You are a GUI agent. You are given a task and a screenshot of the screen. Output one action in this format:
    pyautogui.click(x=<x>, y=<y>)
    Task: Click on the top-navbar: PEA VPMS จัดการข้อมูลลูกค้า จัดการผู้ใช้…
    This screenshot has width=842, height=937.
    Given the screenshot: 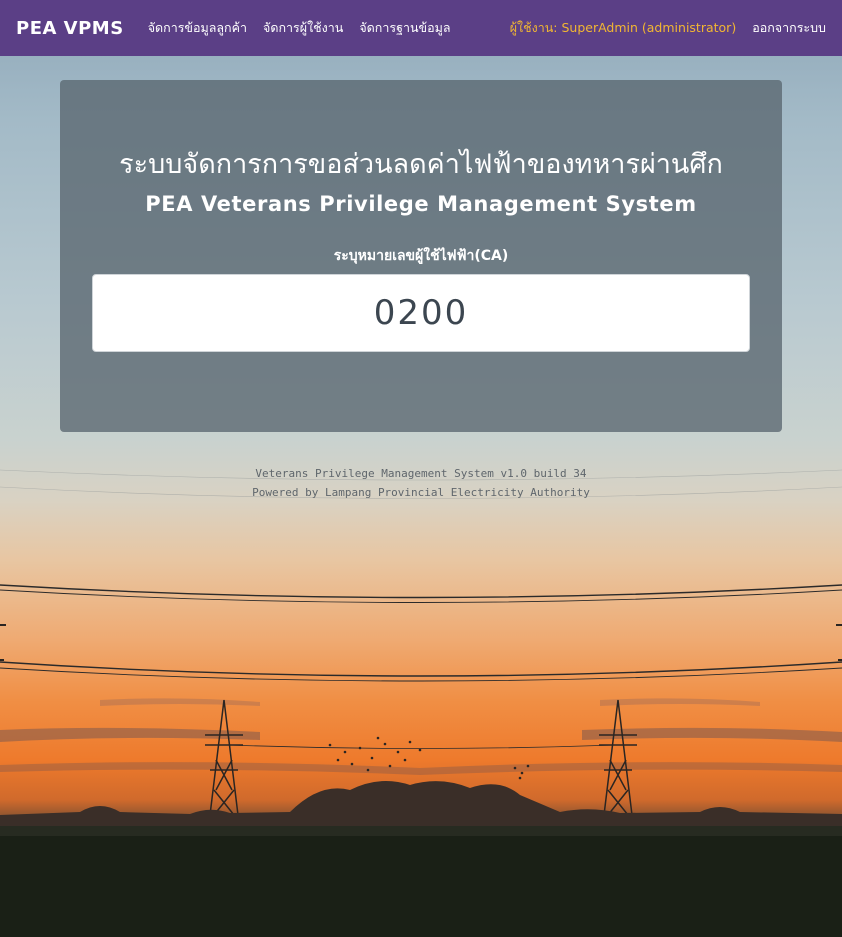 What is the action you would take?
    pyautogui.click(x=421, y=28)
    